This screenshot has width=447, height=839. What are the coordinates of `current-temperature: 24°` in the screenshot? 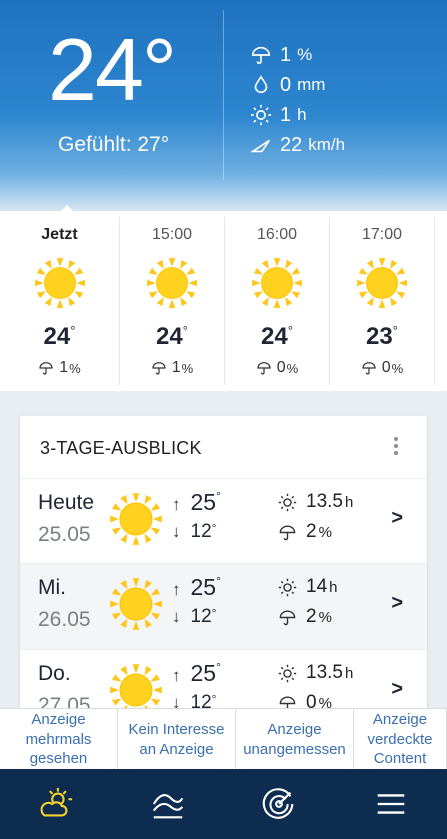 It's located at (112, 69).